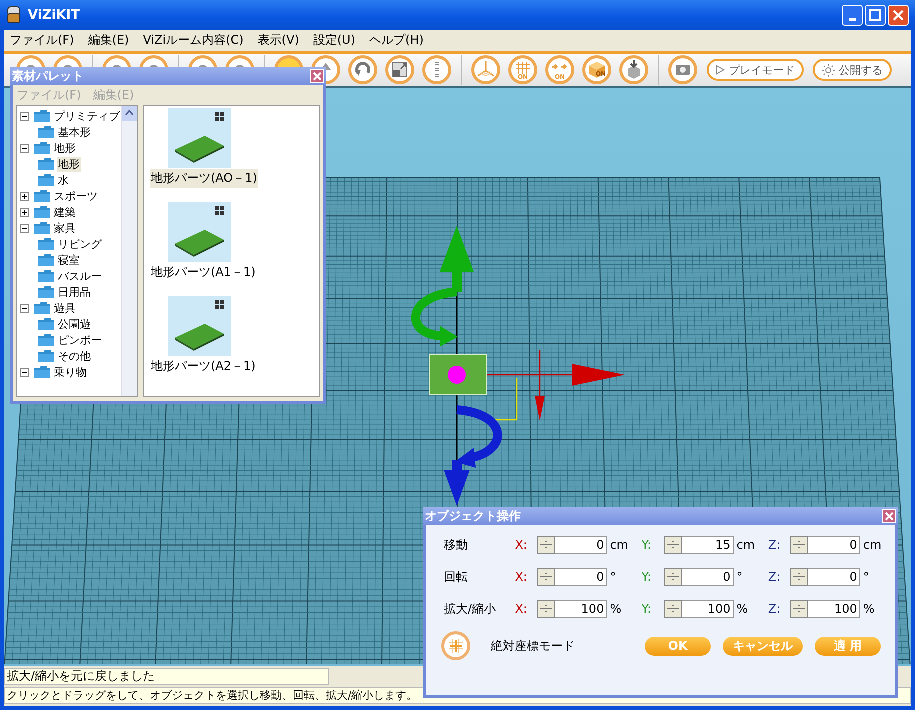 This screenshot has width=915, height=710. Describe the element at coordinates (634, 70) in the screenshot. I see `download-icon` at that location.